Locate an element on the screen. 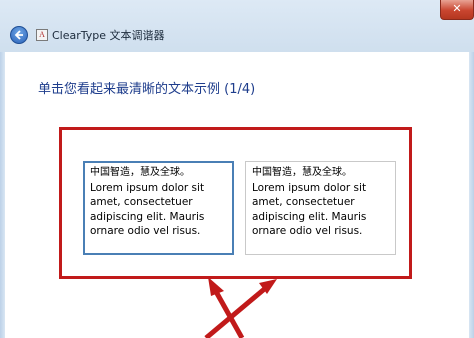 The width and height of the screenshot is (474, 338). annotation-arrows is located at coordinates (240, 307).